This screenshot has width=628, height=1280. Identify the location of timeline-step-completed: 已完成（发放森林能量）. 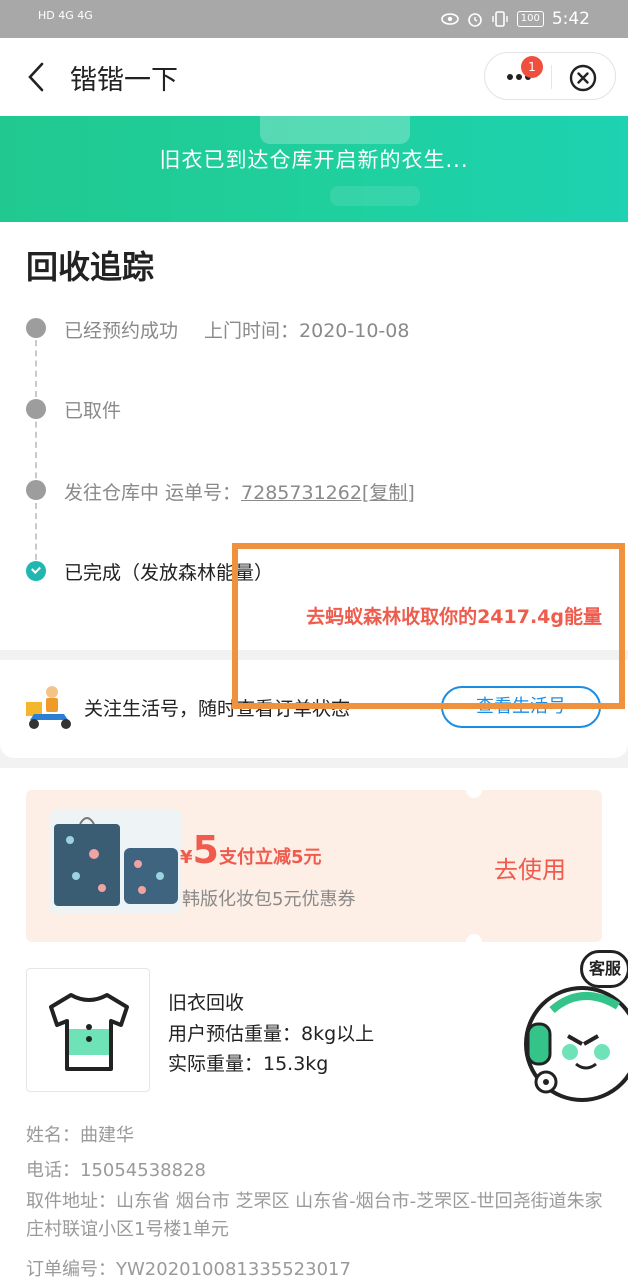
(168, 571).